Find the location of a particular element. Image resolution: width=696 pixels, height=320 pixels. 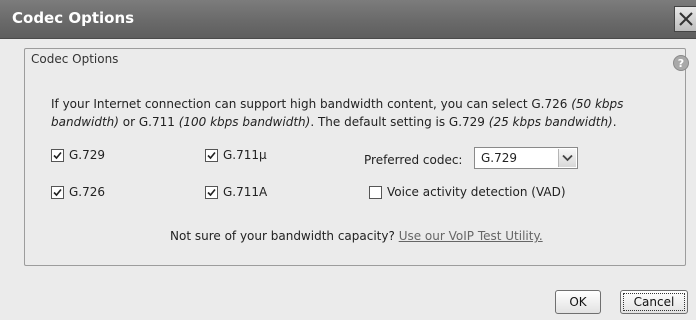

voip-test-link: Use our VoIP Test Utility. is located at coordinates (471, 236).